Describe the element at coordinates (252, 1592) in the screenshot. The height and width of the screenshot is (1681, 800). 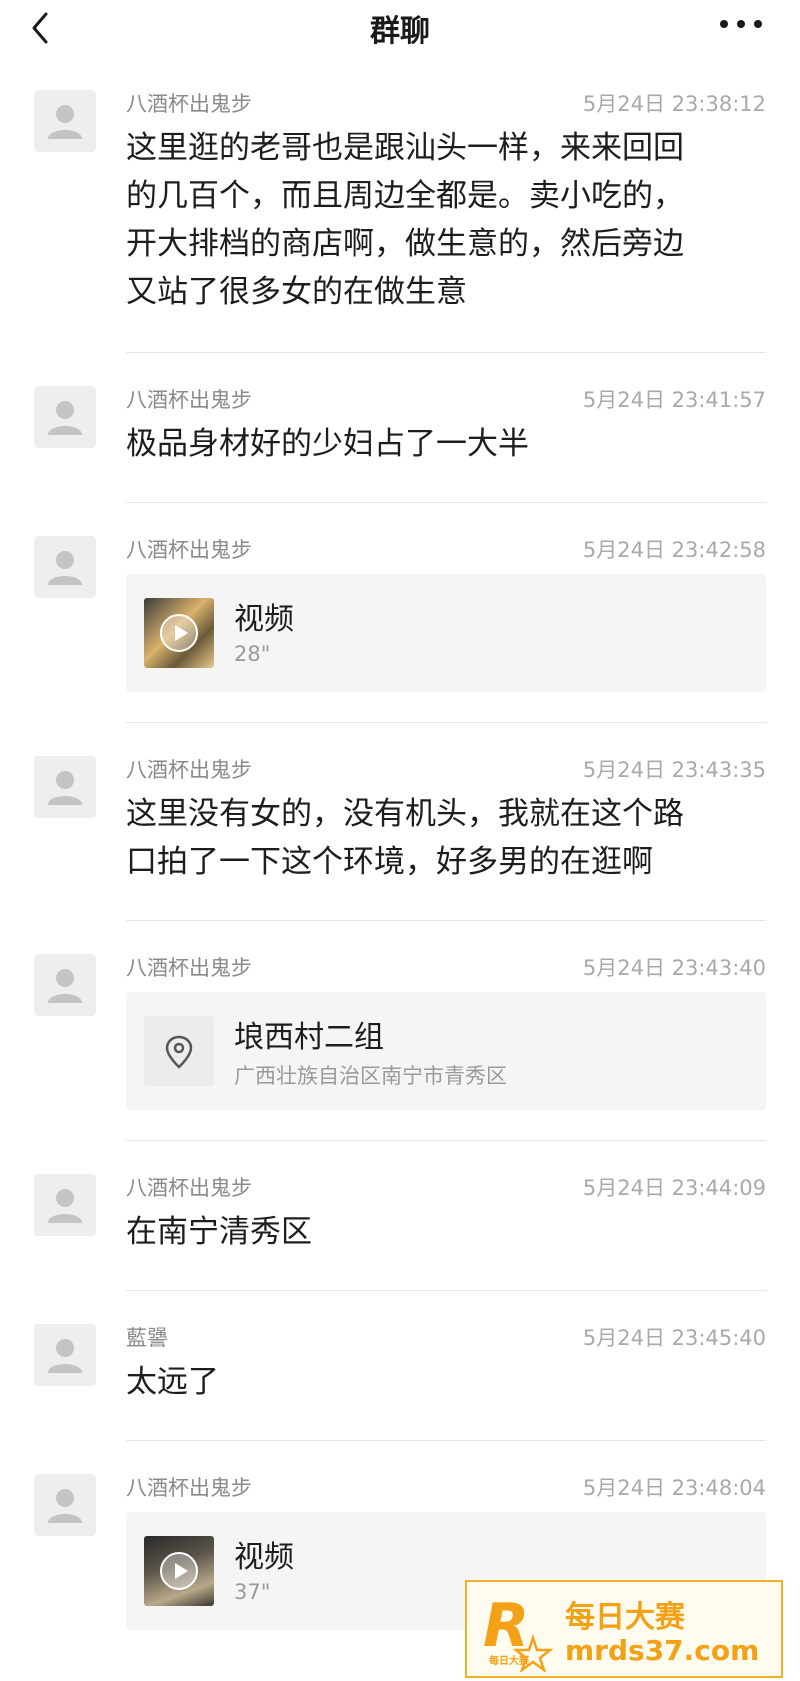
I see `video-duration: 37"` at that location.